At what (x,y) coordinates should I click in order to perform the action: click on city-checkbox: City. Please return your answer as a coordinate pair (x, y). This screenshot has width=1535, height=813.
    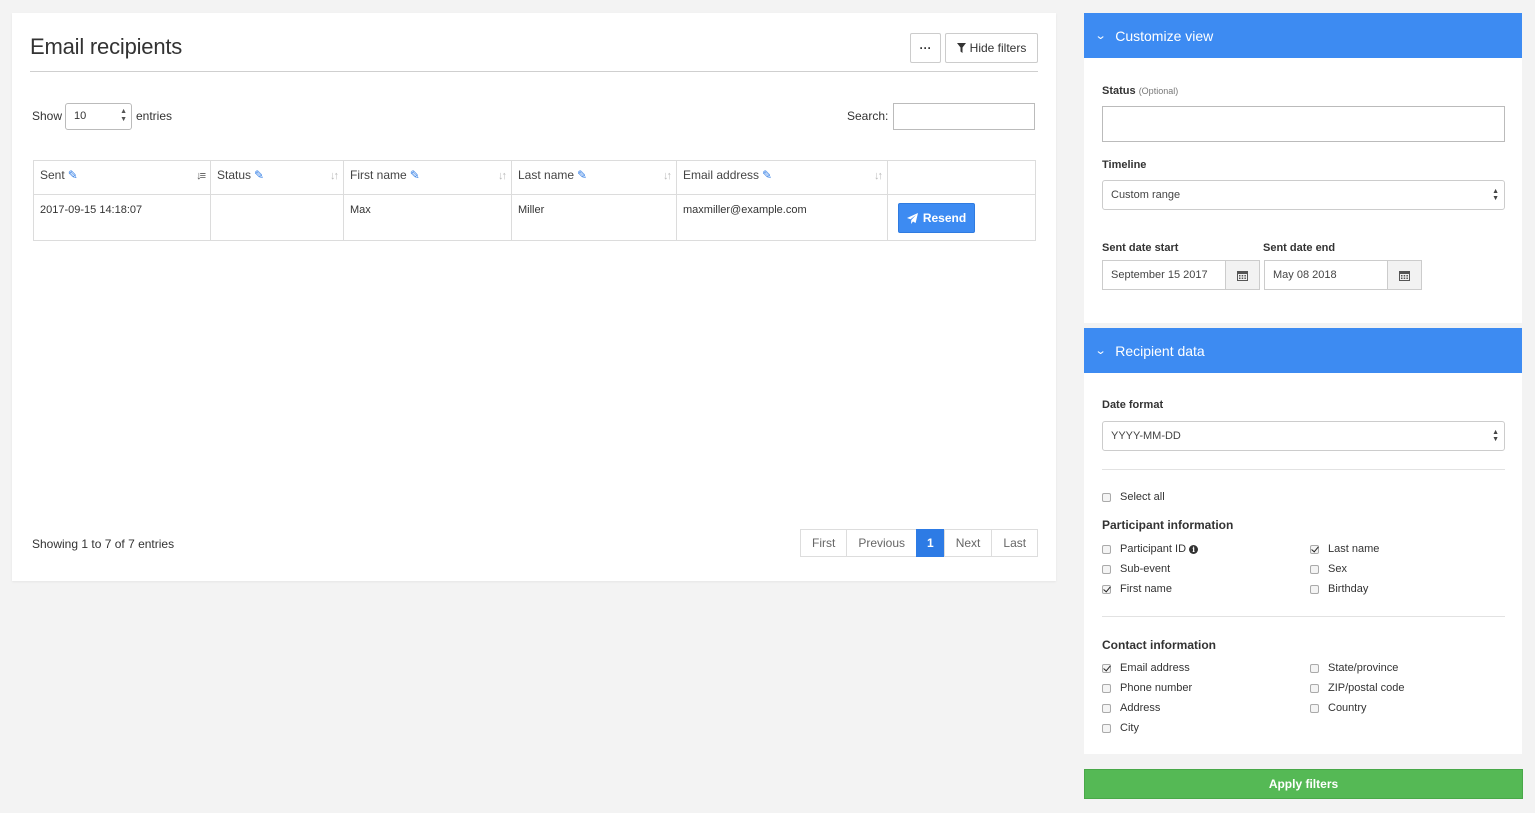
    Looking at the image, I should click on (1120, 728).